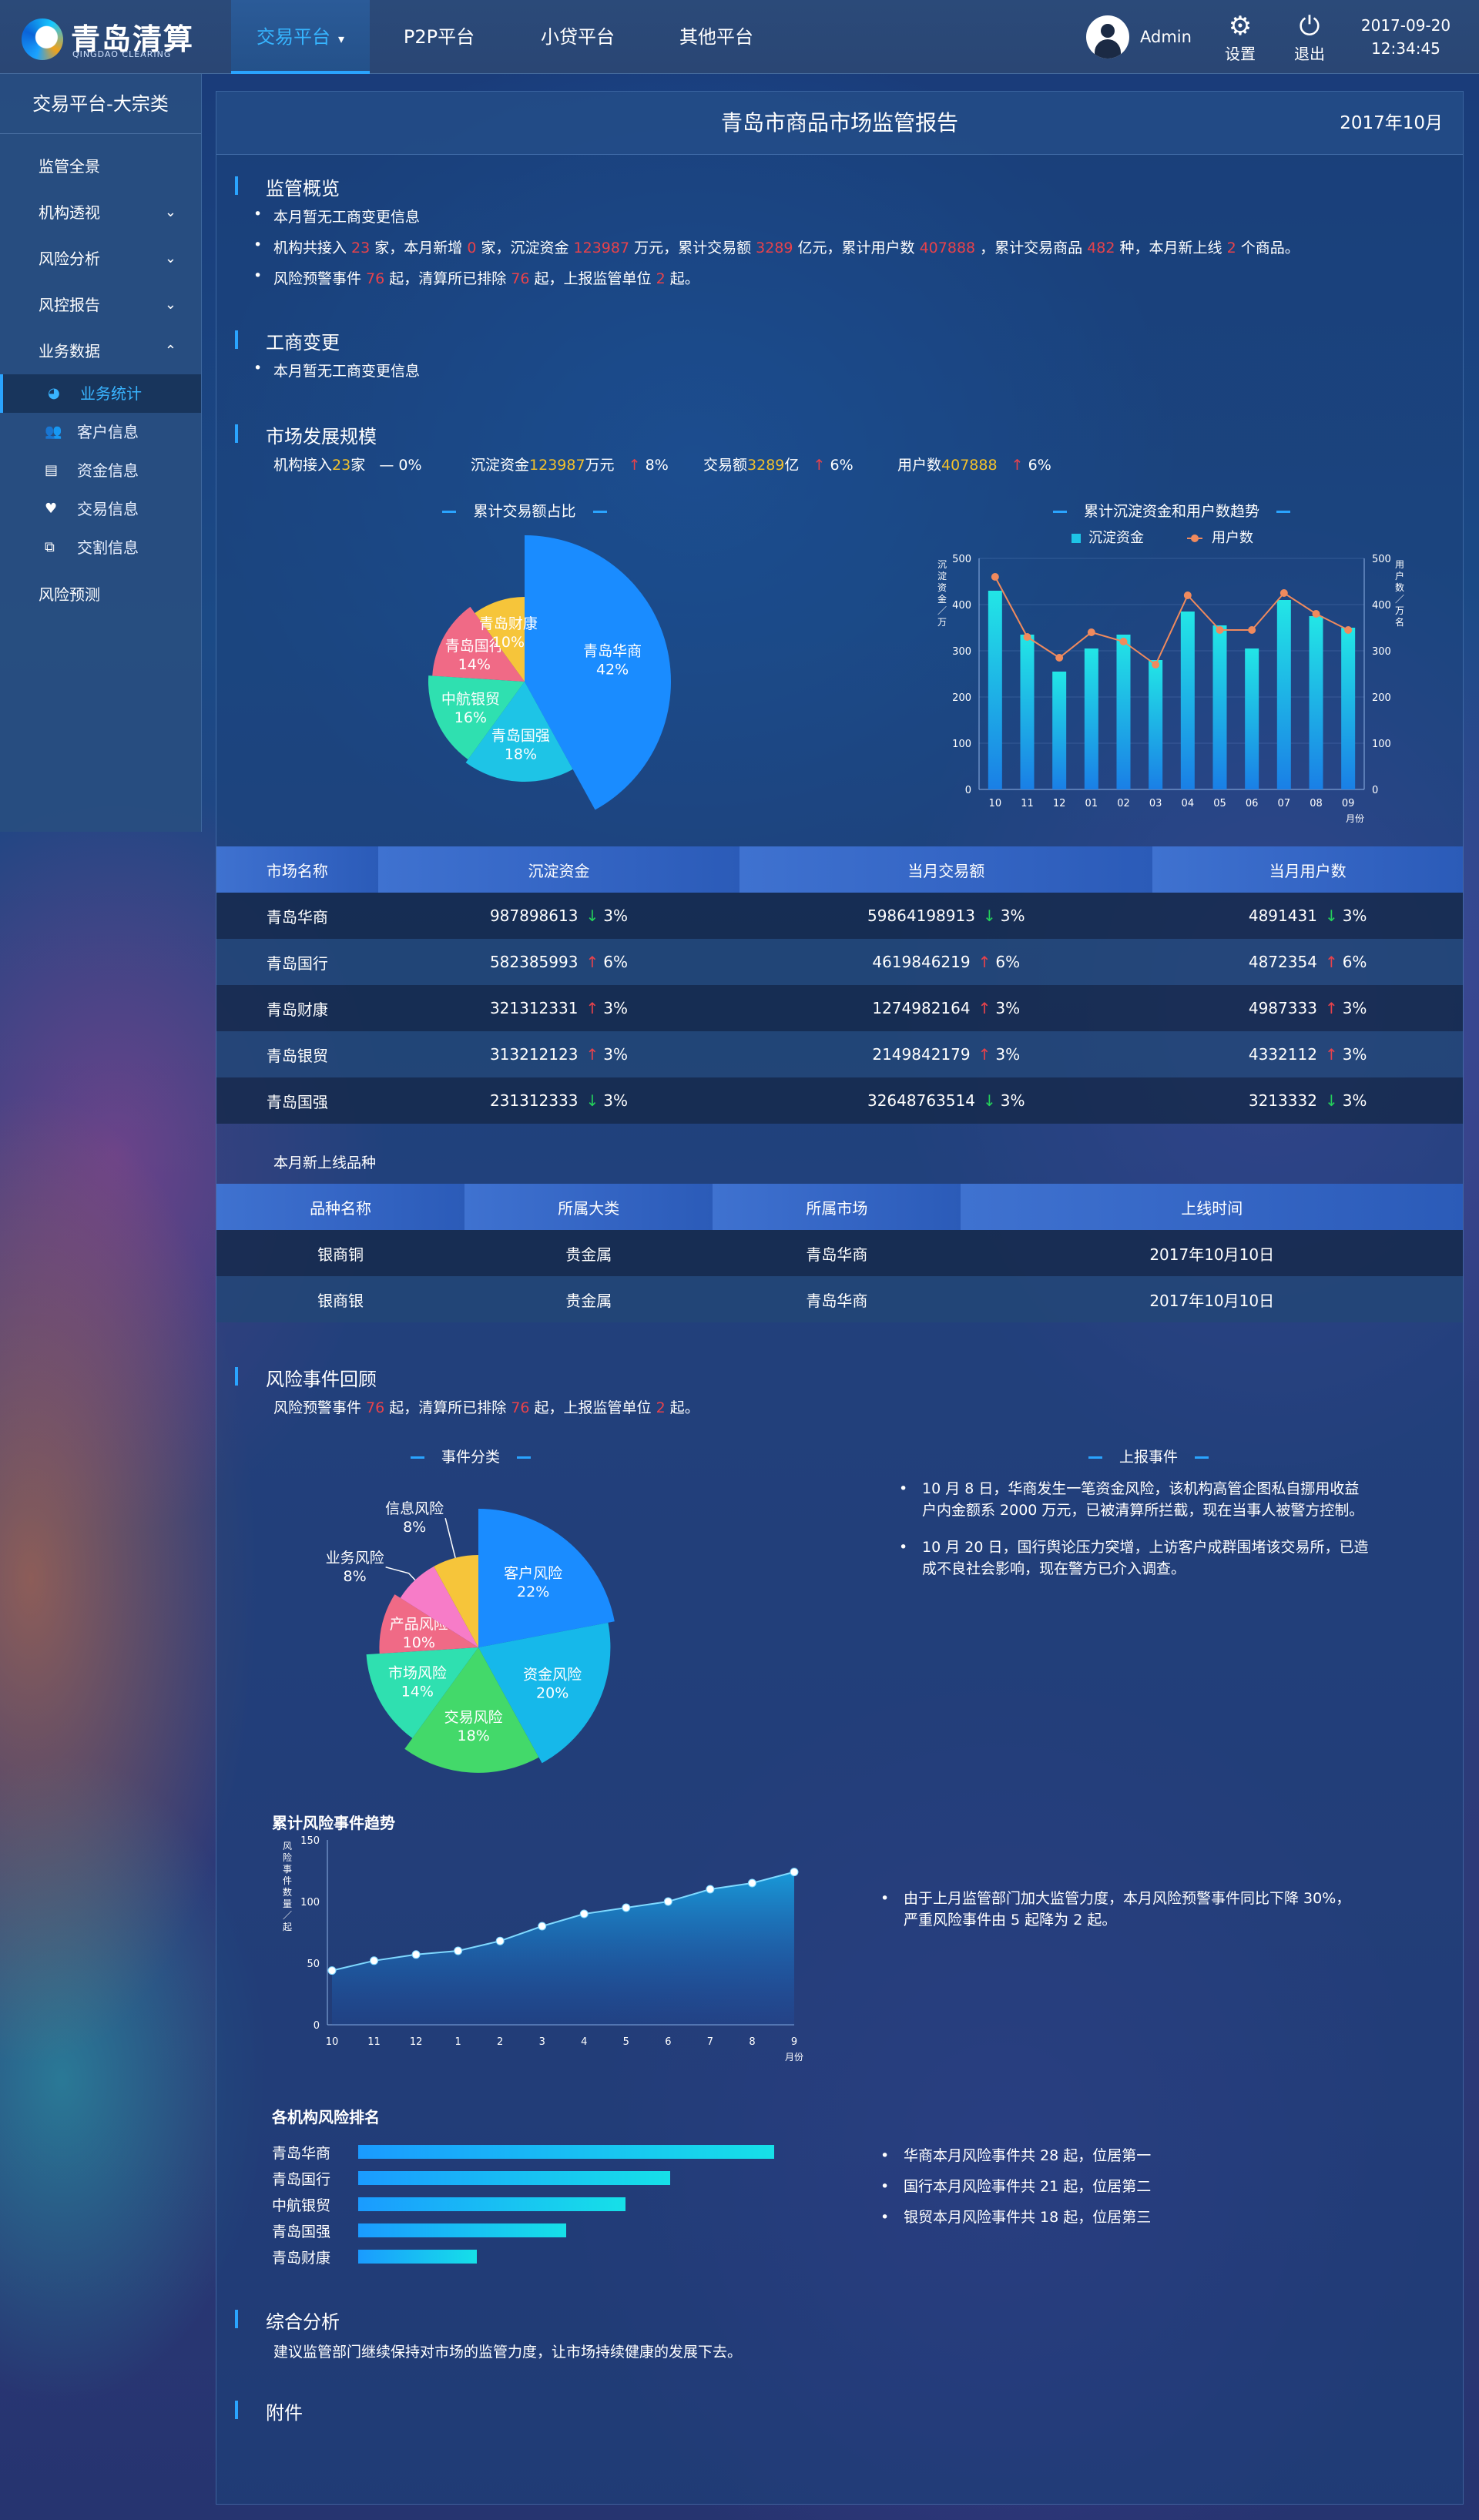 Image resolution: width=1479 pixels, height=2520 pixels. I want to click on y-tick-left: 300, so click(961, 652).